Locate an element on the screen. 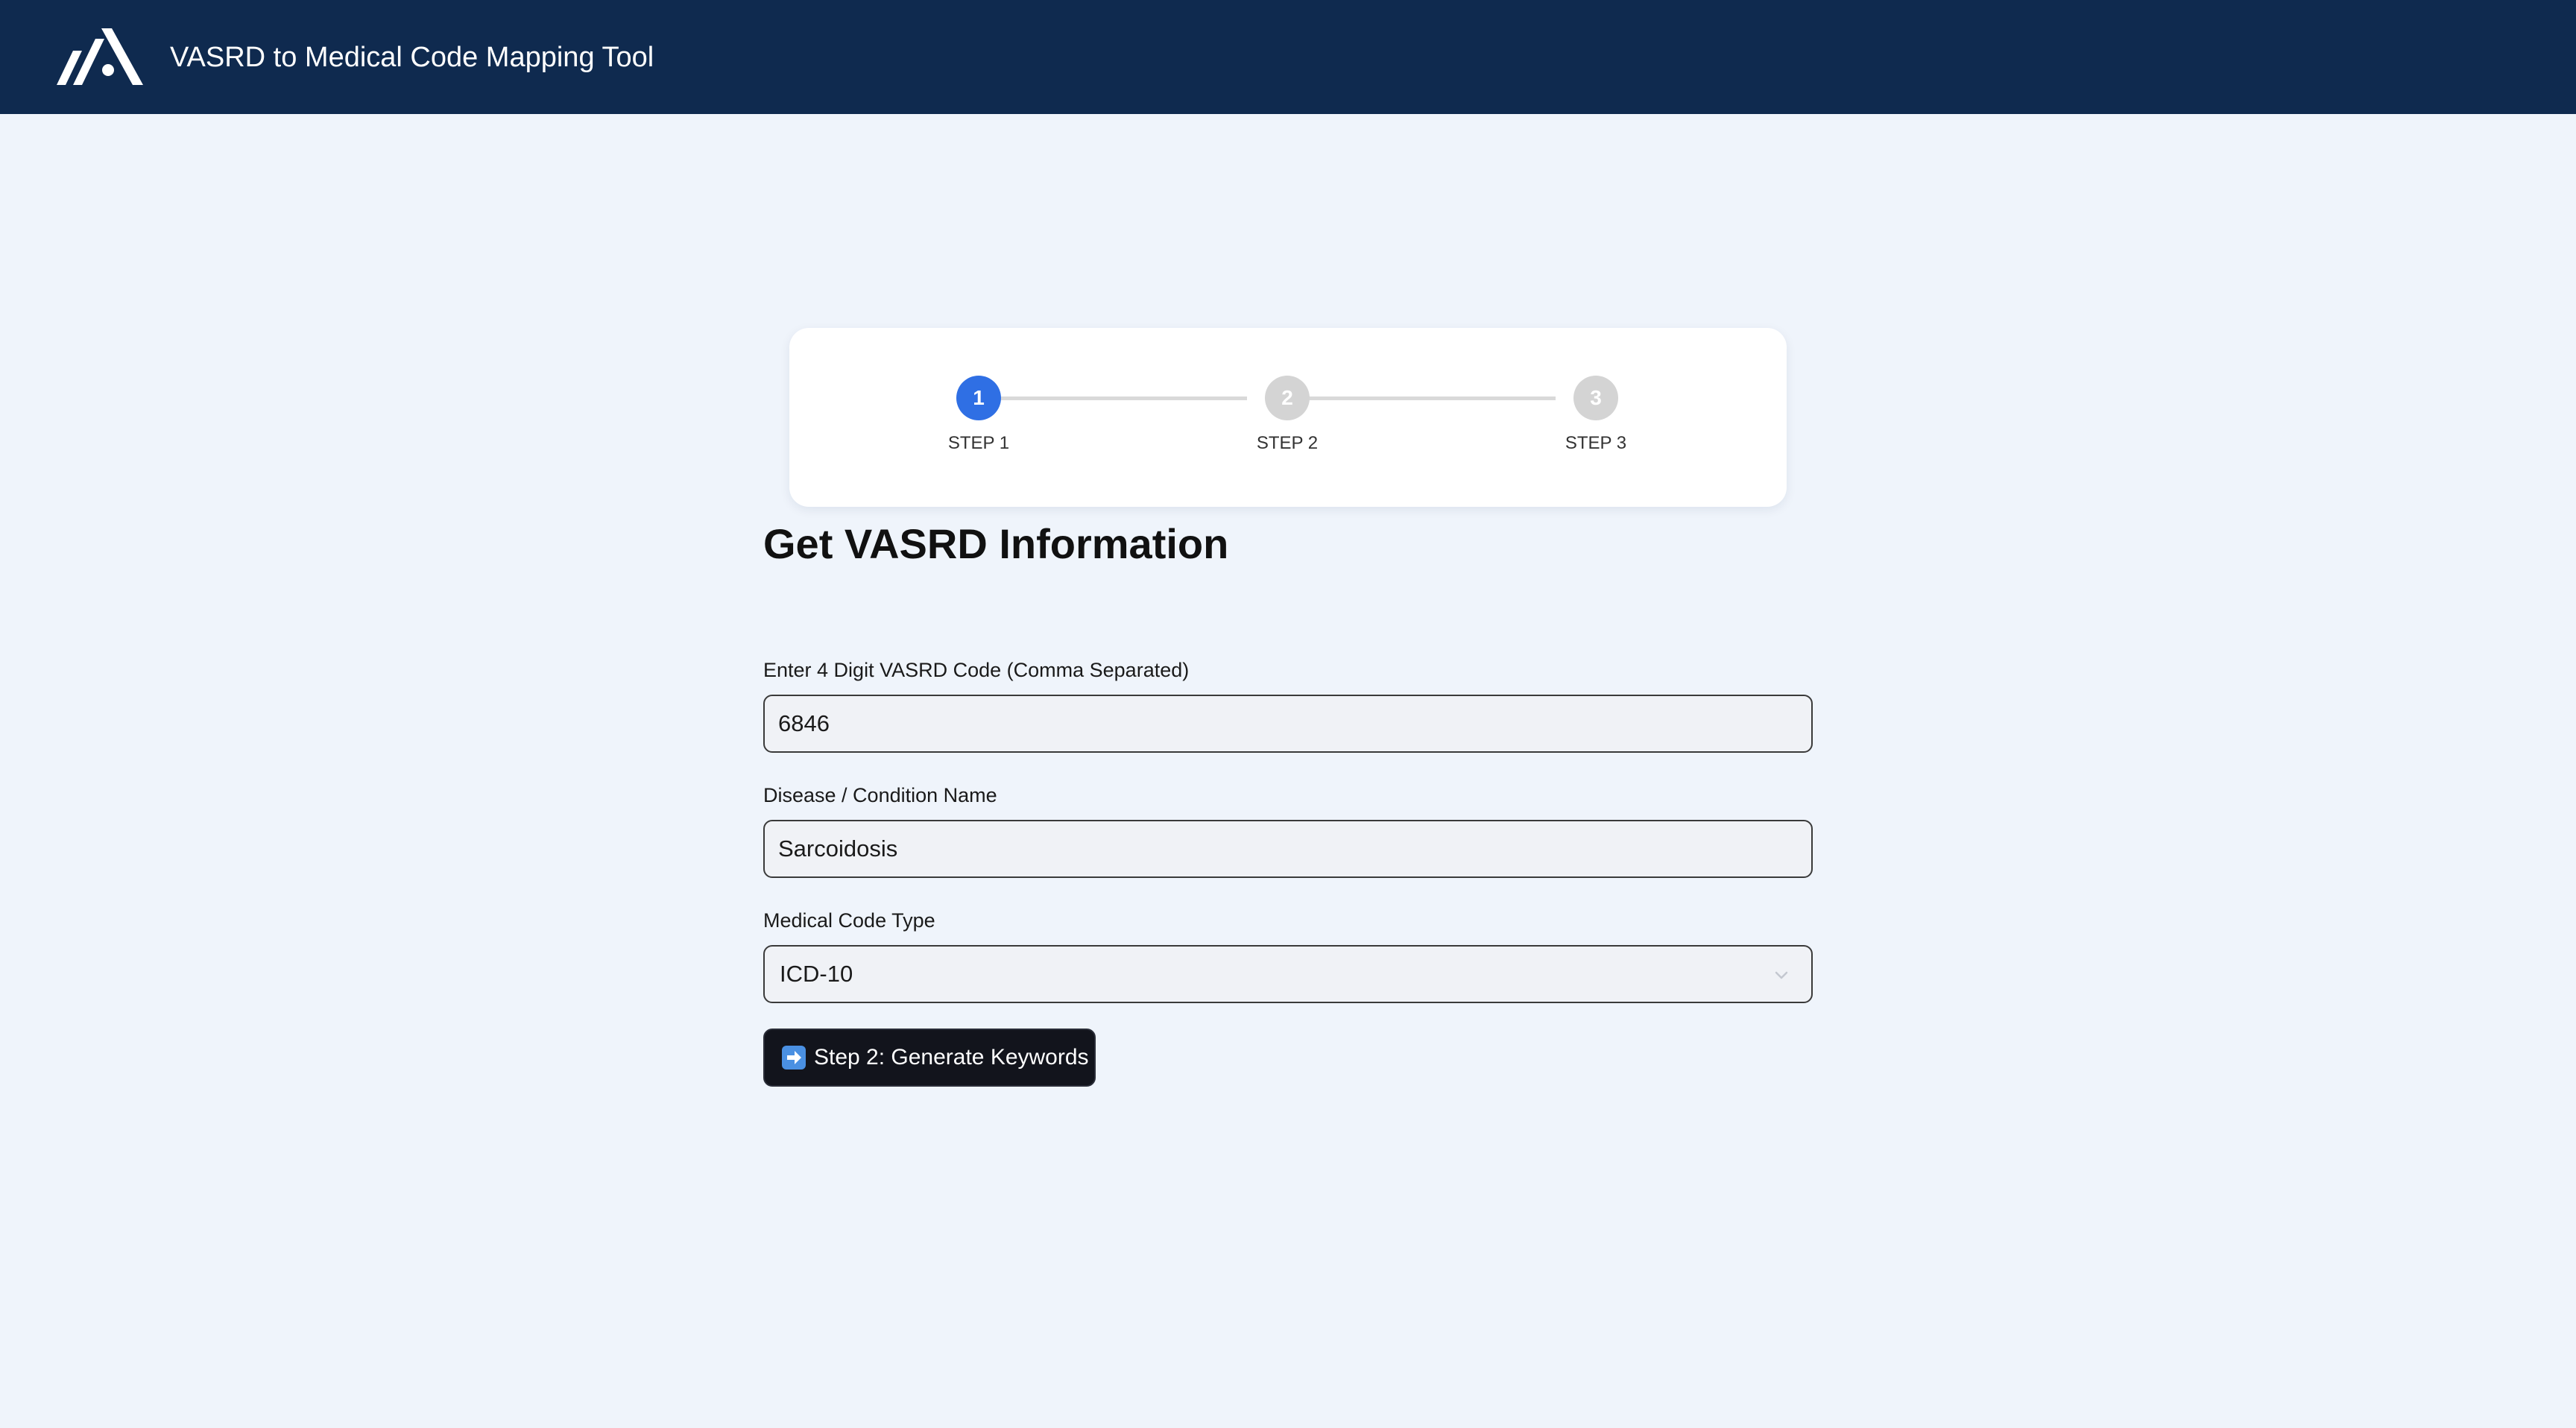 The height and width of the screenshot is (1428, 2576). condition-name-input is located at coordinates (1288, 848).